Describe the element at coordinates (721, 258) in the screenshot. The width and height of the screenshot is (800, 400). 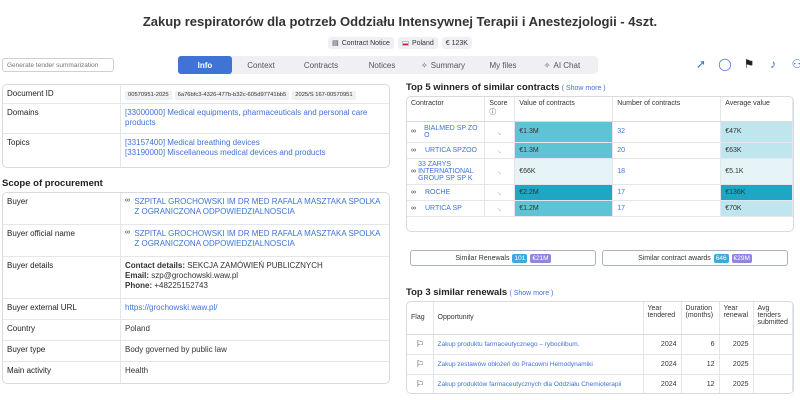
I see `awards-count-badge: 646` at that location.